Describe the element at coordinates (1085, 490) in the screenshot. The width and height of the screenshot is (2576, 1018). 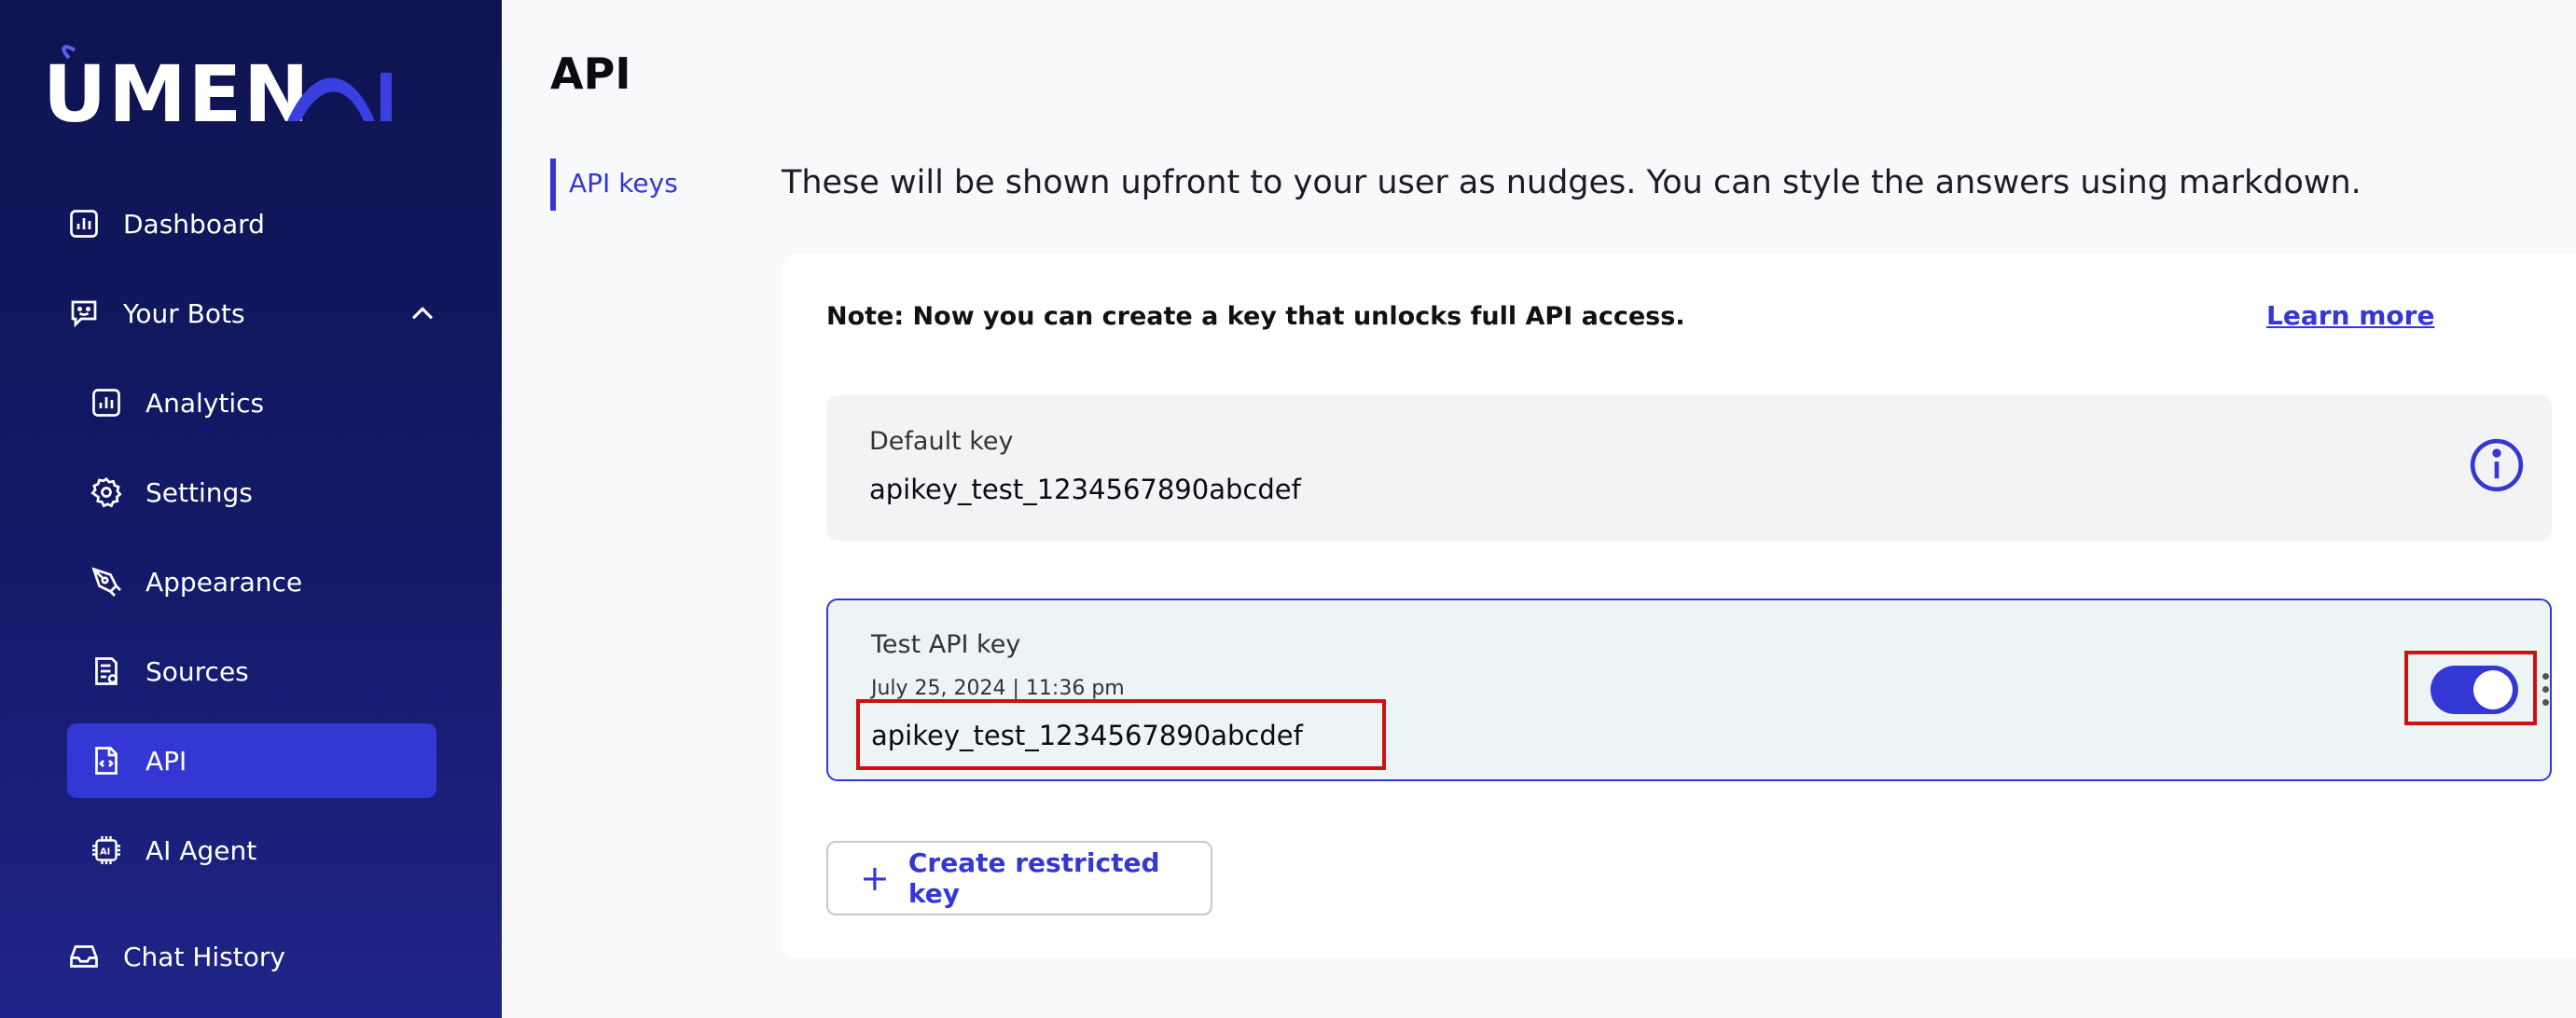
I see `default-key-value: apikey_test_1234567890abcdef` at that location.